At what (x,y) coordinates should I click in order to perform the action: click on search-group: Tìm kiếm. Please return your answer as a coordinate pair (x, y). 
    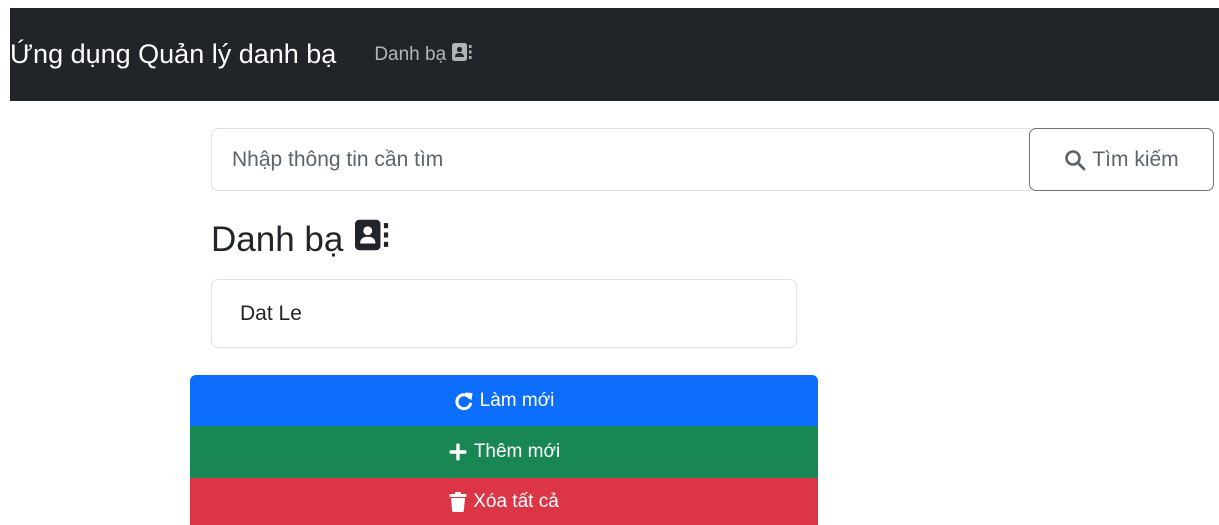
    Looking at the image, I should click on (712, 159).